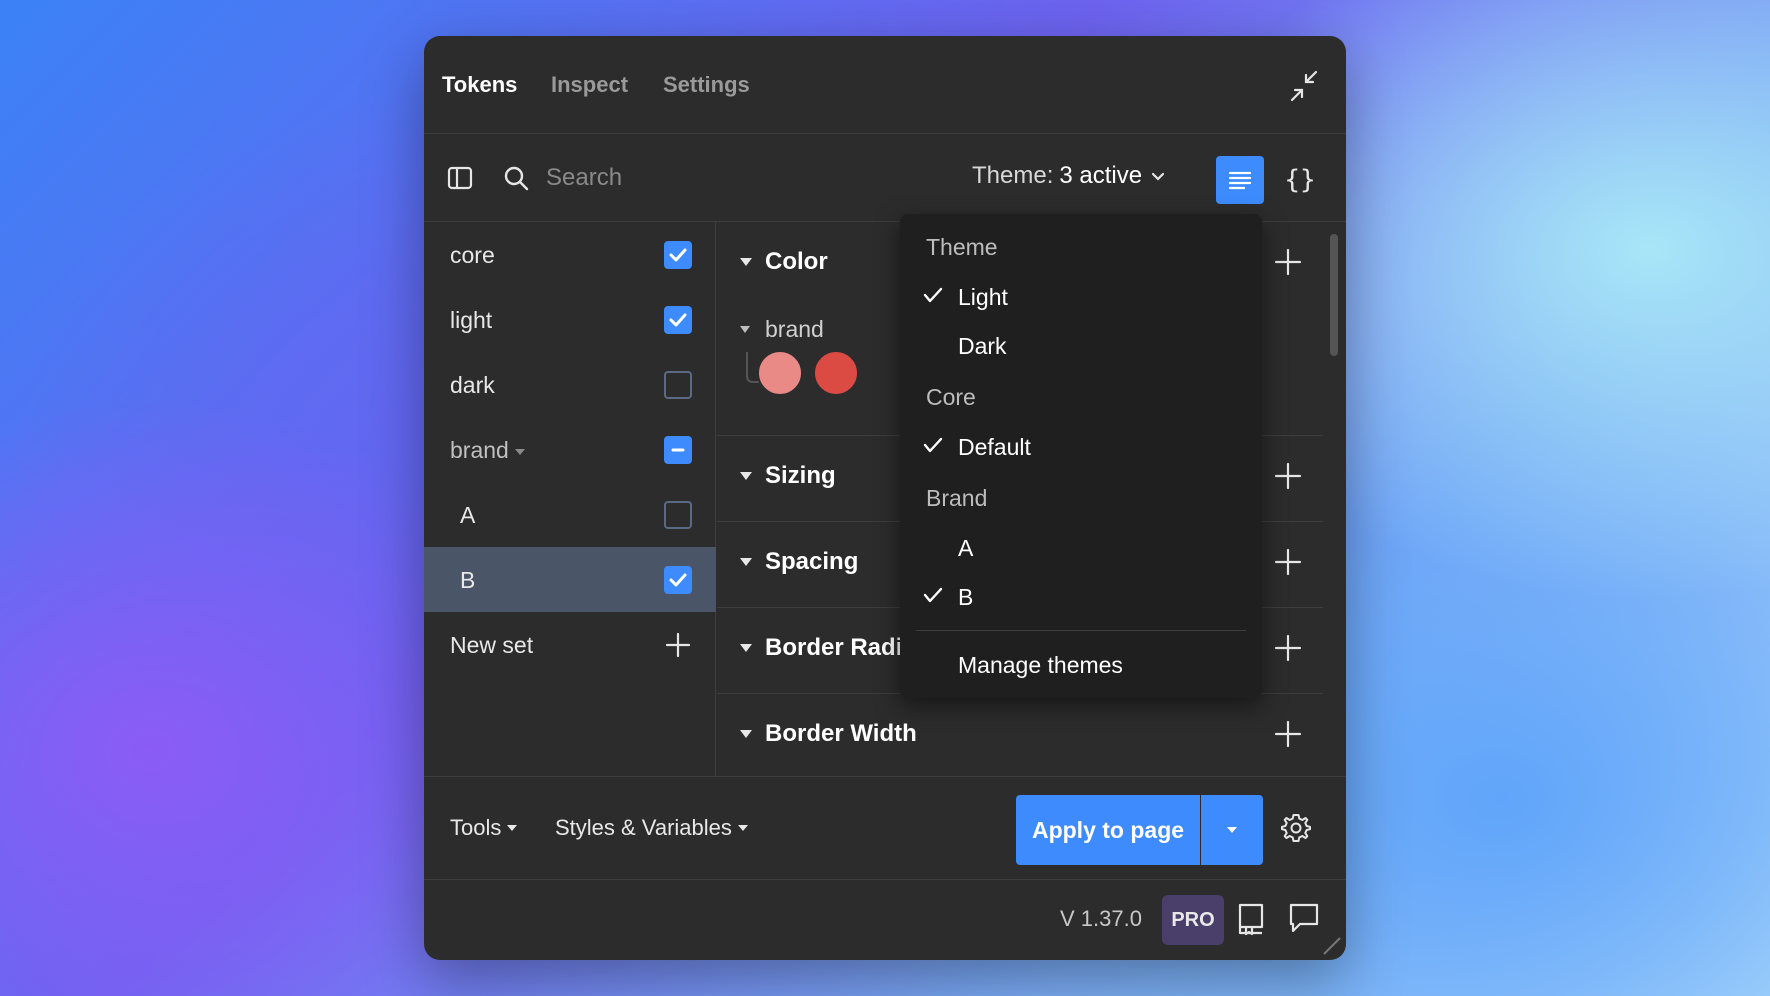  I want to click on tab-tokens: Tokens, so click(479, 85).